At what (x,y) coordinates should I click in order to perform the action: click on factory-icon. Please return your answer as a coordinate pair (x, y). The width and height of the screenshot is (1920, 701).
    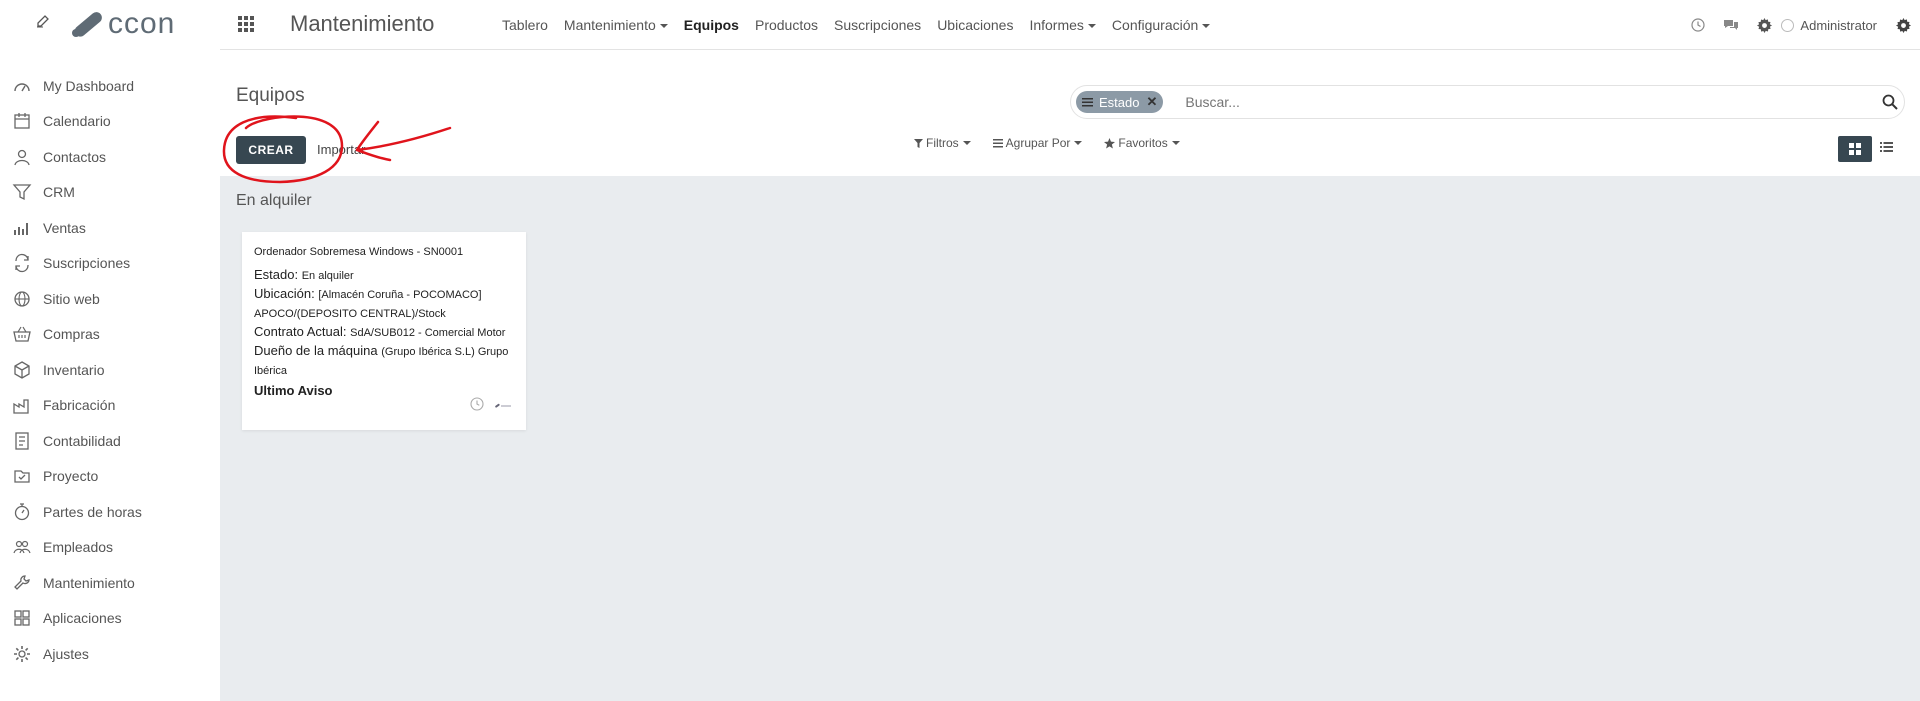
    Looking at the image, I should click on (21, 406).